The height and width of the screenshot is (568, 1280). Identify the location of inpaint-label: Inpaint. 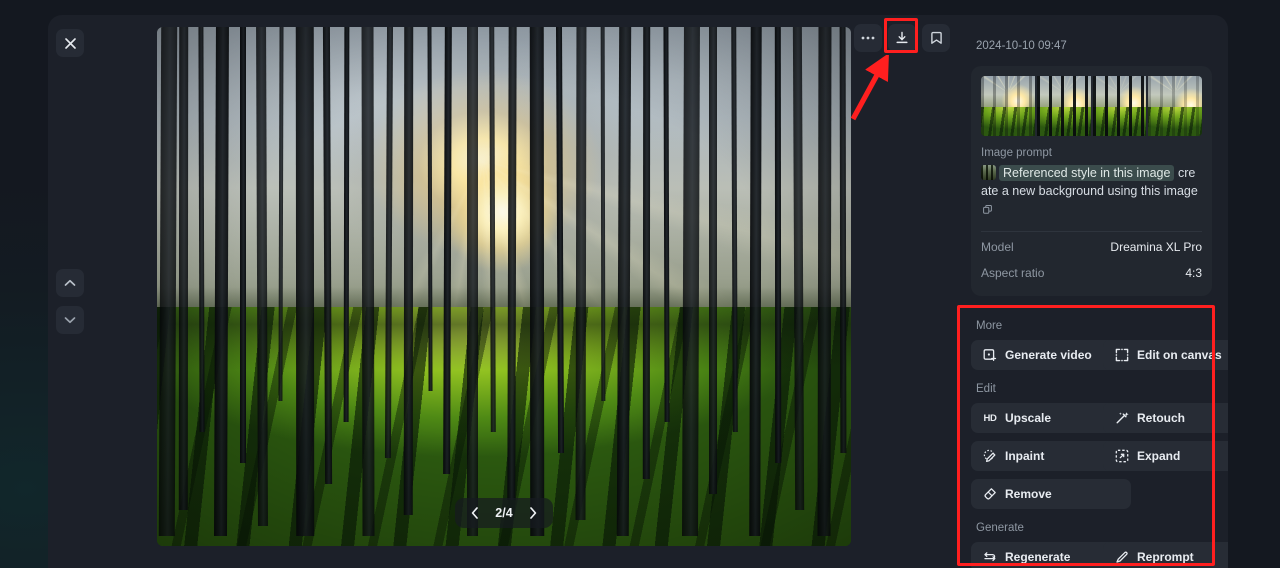
(1025, 456).